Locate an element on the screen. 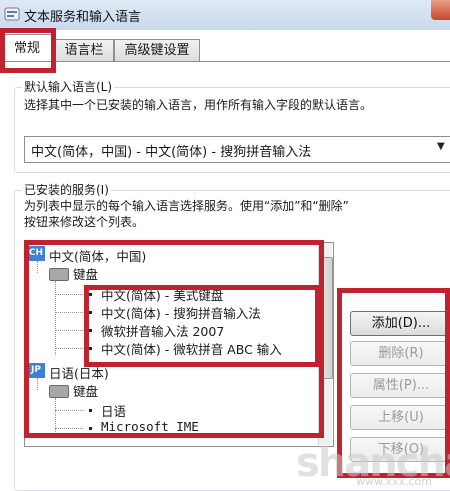 This screenshot has width=450, height=491. tab-divider is located at coordinates (225, 61).